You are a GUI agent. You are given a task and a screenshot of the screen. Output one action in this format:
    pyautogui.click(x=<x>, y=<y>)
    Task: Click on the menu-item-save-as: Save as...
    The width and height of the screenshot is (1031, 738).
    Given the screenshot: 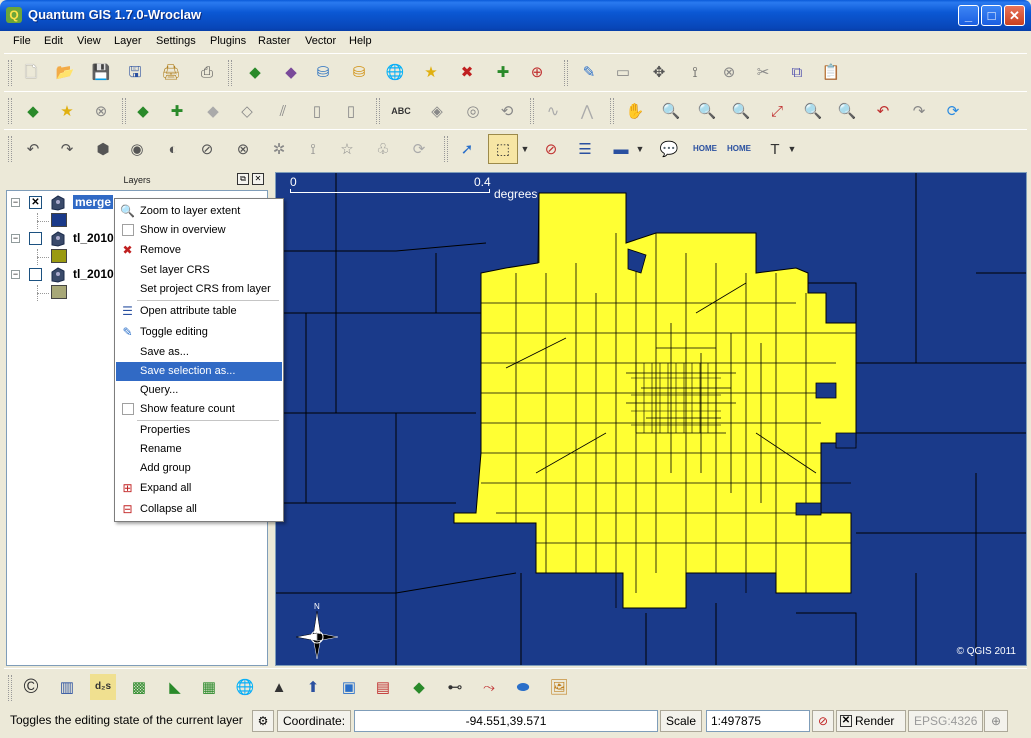 What is the action you would take?
    pyautogui.click(x=199, y=352)
    